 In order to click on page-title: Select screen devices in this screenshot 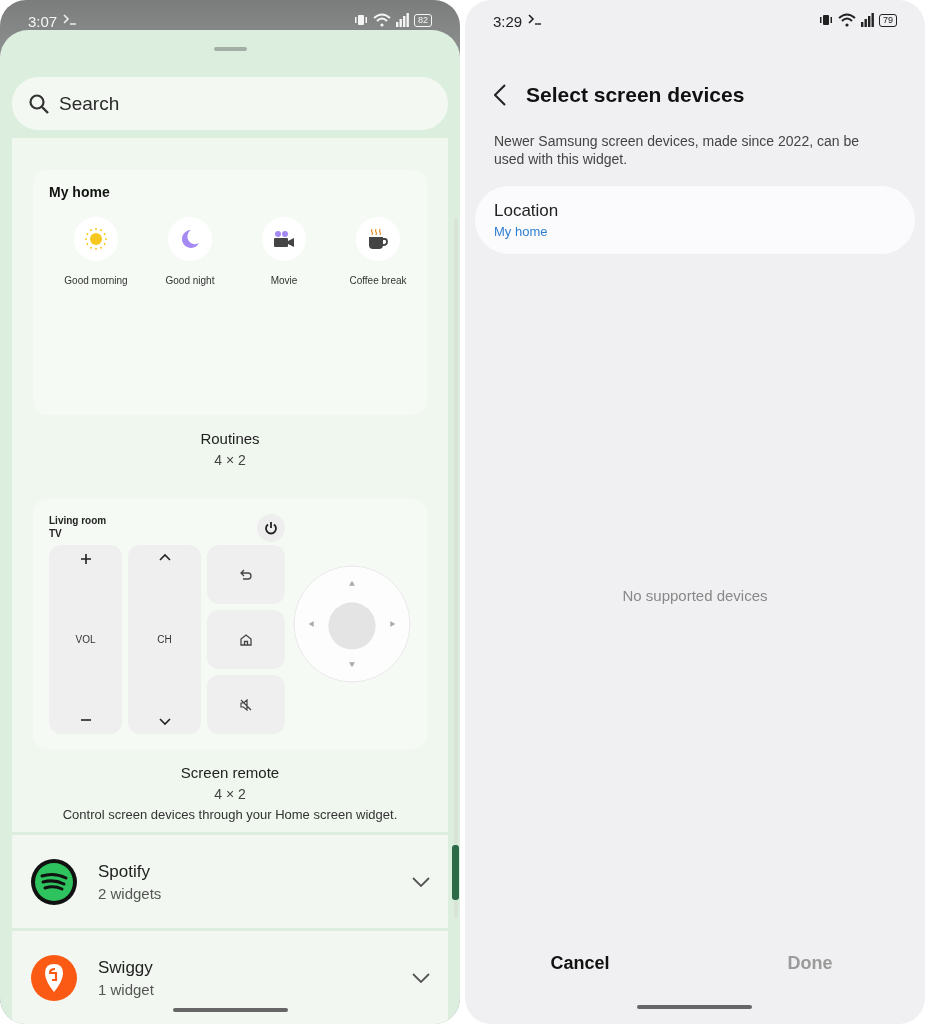, I will do `click(635, 95)`.